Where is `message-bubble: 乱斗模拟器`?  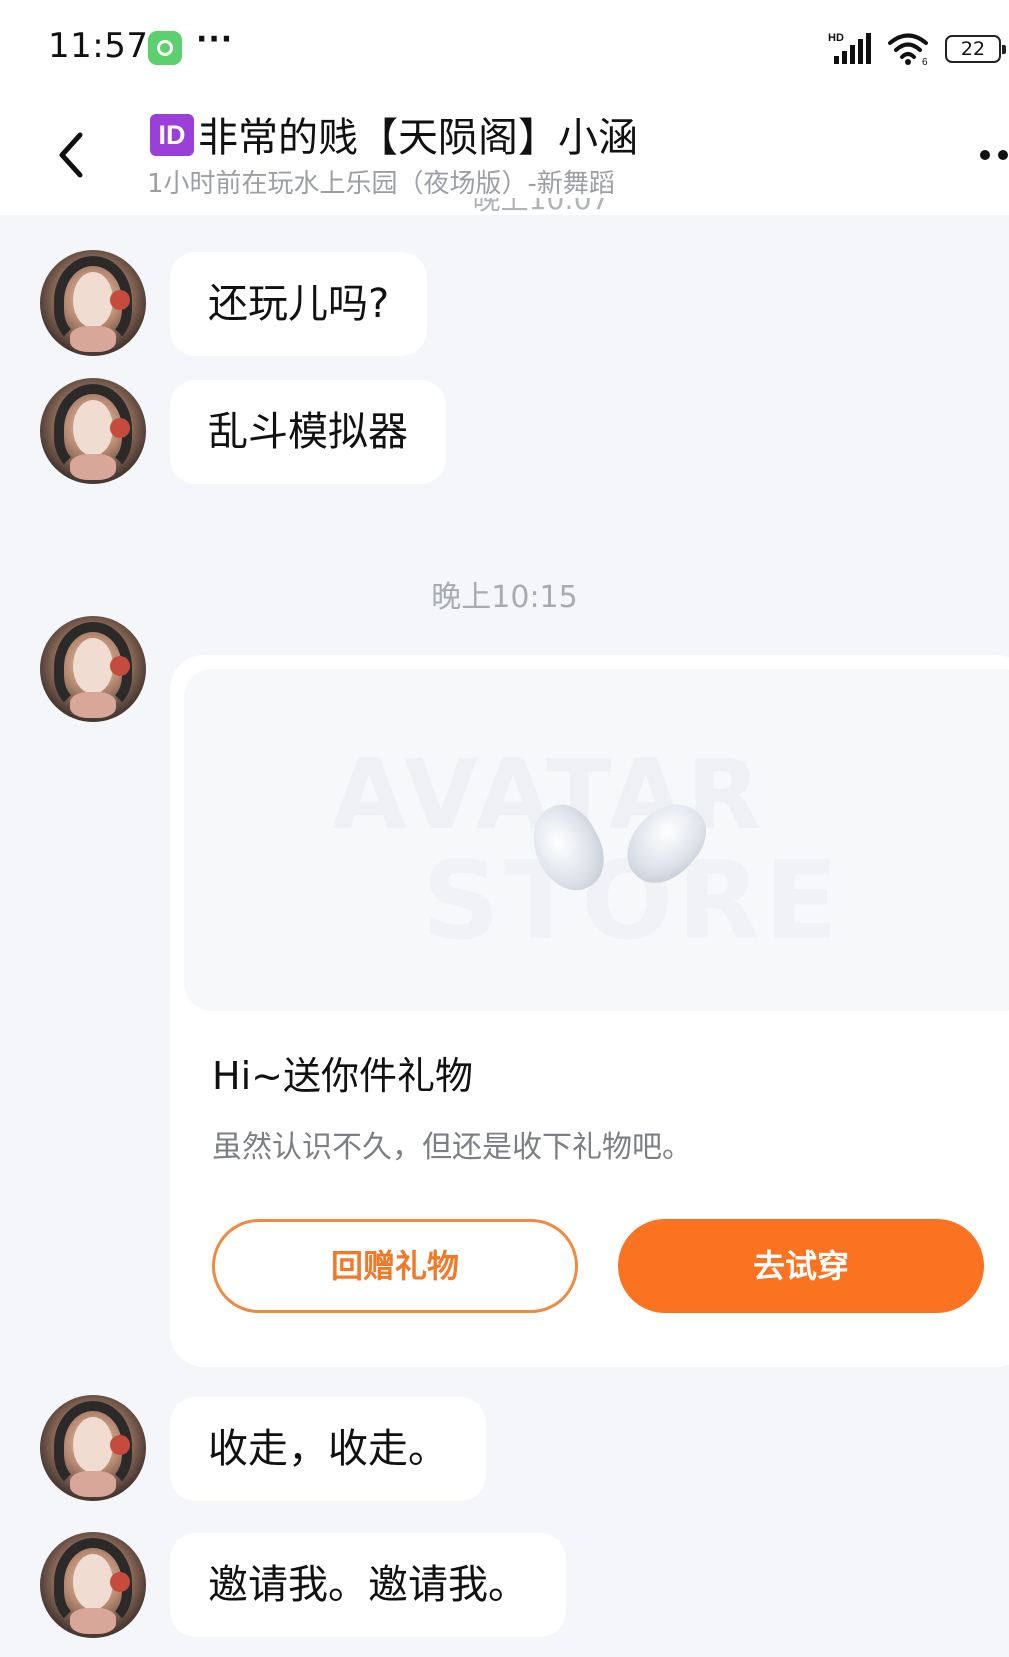 message-bubble: 乱斗模拟器 is located at coordinates (308, 432).